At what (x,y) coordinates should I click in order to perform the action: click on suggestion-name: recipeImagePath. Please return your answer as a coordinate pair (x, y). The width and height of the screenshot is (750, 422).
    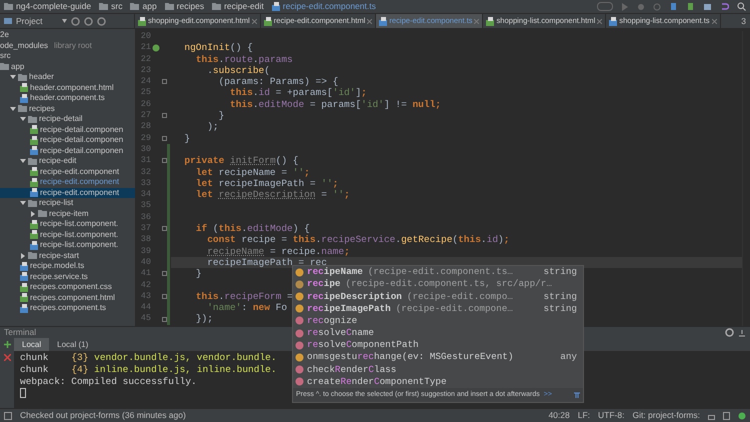
    Looking at the image, I should click on (349, 309).